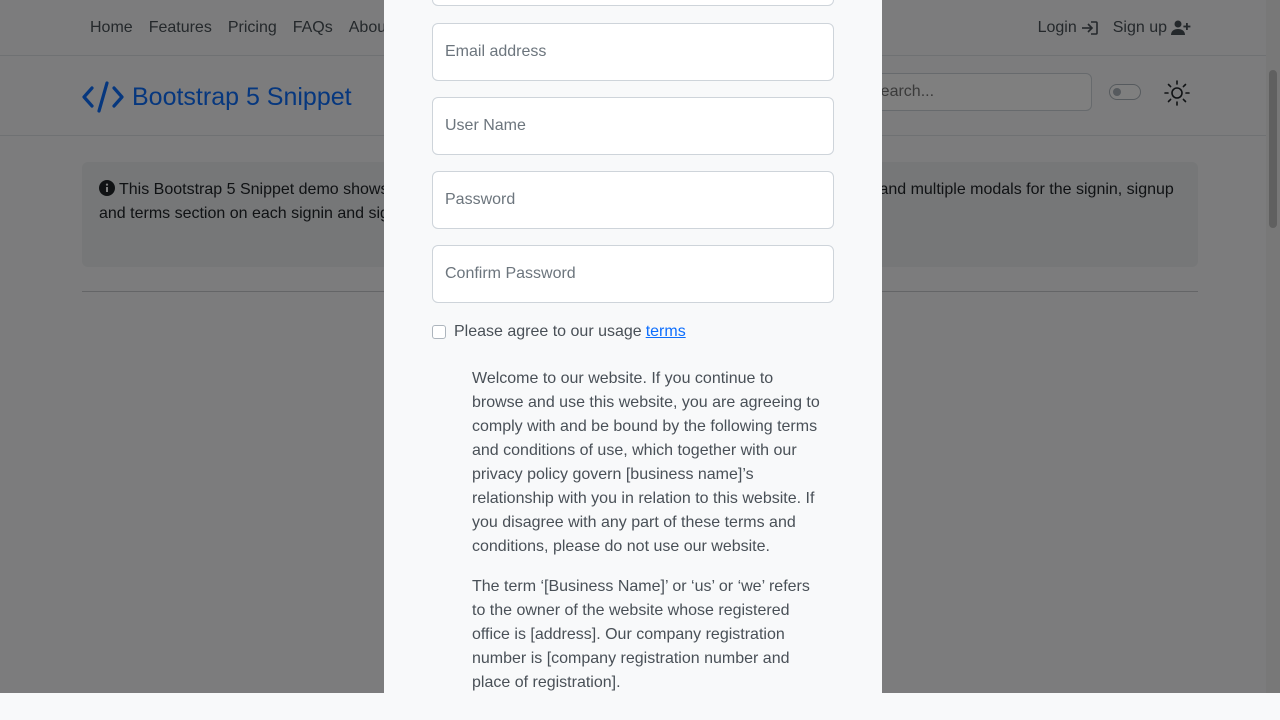 Image resolution: width=1280 pixels, height=720 pixels. I want to click on email-input, so click(633, 52).